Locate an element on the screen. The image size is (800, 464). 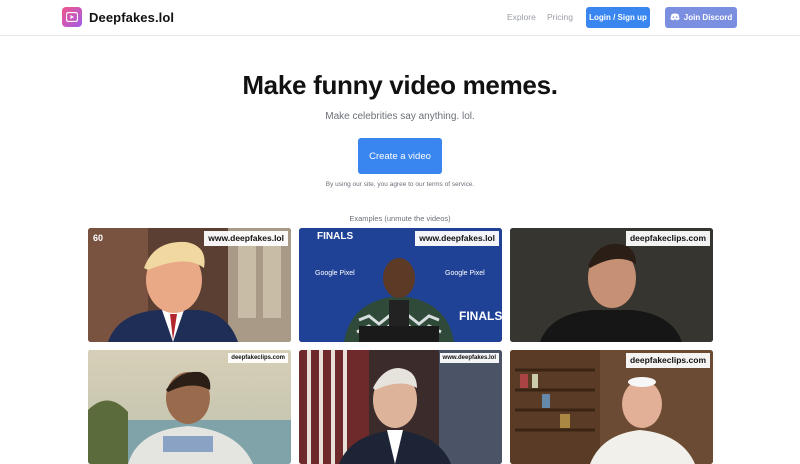
google-pixel-logo-right: Google Pixel is located at coordinates (465, 273).